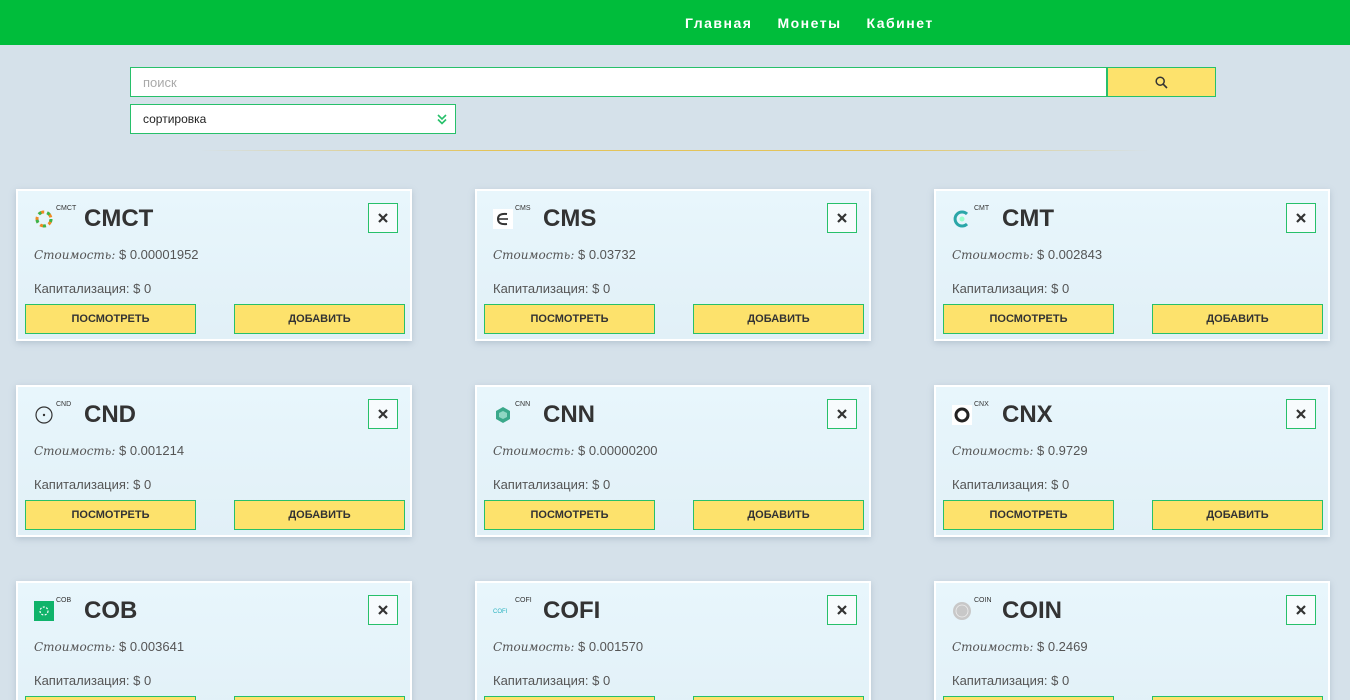 The image size is (1350, 700). What do you see at coordinates (607, 254) in the screenshot?
I see `price-value: $ 0.03732` at bounding box center [607, 254].